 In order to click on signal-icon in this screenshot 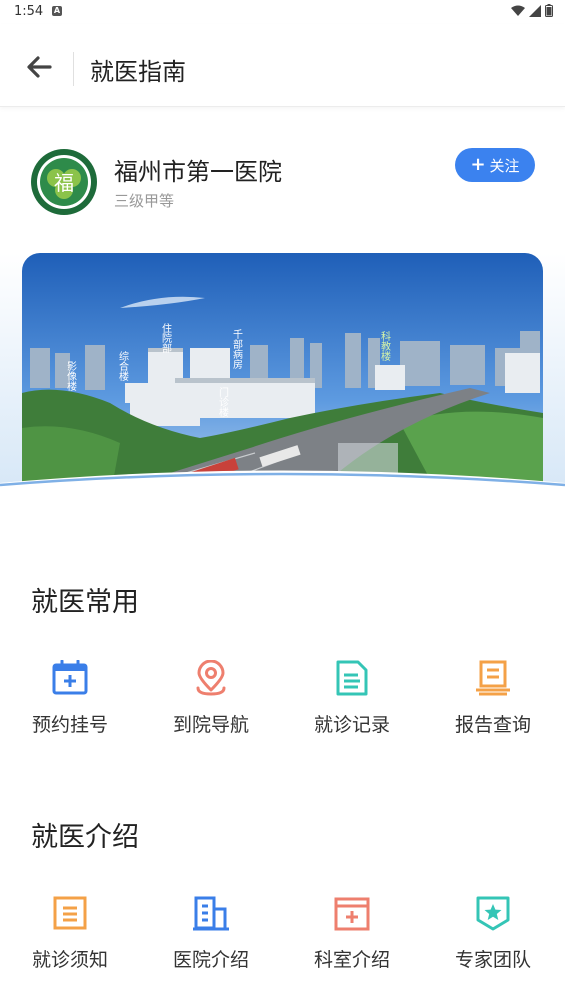, I will do `click(535, 10)`.